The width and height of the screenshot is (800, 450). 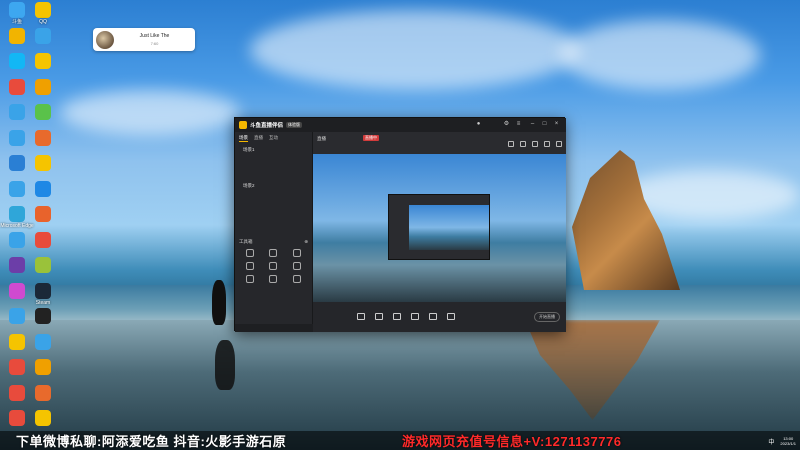 I want to click on input-language: 中, so click(x=771, y=441).